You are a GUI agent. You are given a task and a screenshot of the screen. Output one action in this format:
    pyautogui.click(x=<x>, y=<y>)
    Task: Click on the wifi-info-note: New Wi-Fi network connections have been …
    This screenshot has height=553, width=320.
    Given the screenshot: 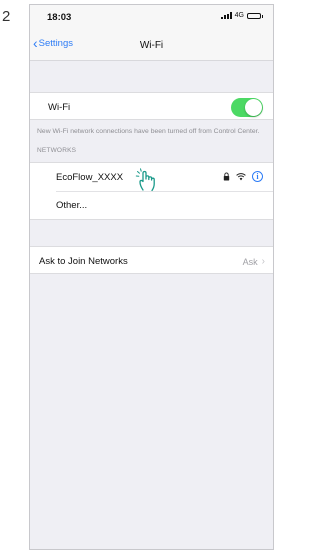 What is the action you would take?
    pyautogui.click(x=148, y=131)
    